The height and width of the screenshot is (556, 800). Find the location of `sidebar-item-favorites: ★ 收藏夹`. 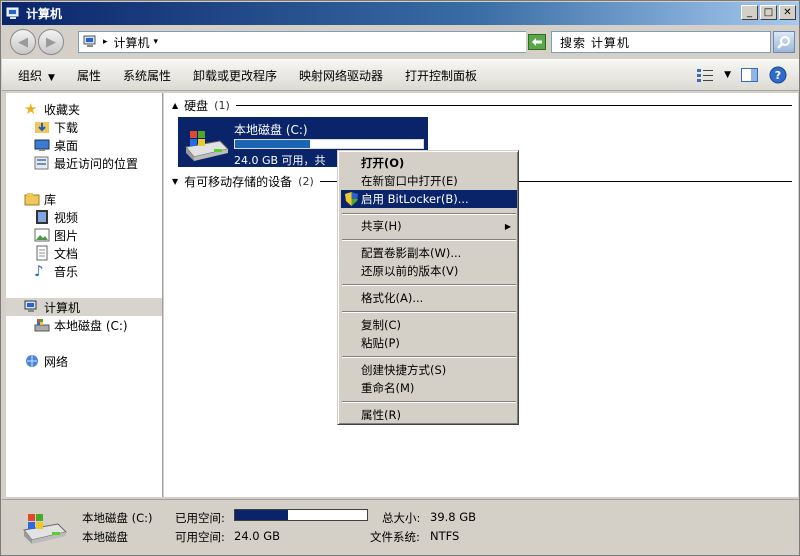

sidebar-item-favorites: ★ 收藏夹 is located at coordinates (52, 109).